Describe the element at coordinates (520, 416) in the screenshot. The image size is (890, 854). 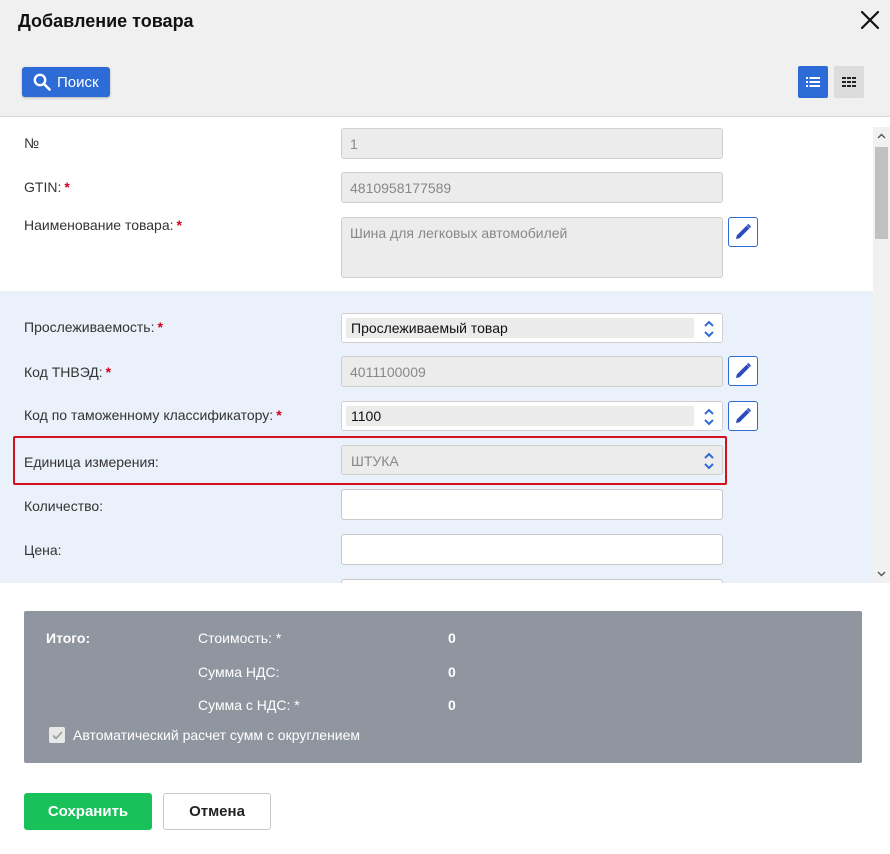
I see `customs-code-value: 1100` at that location.